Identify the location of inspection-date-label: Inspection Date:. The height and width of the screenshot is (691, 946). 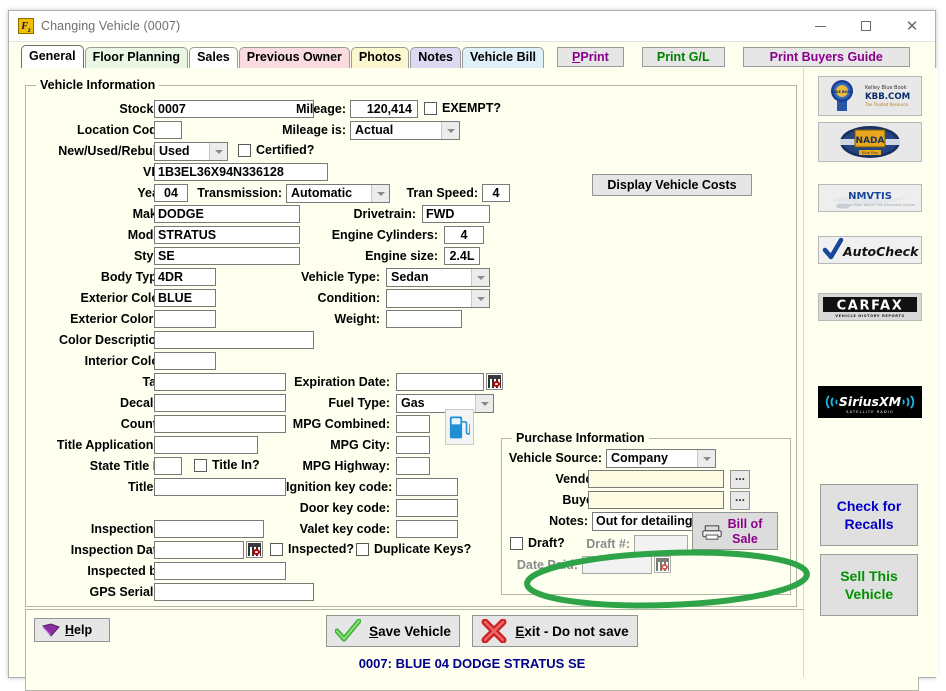
(119, 550).